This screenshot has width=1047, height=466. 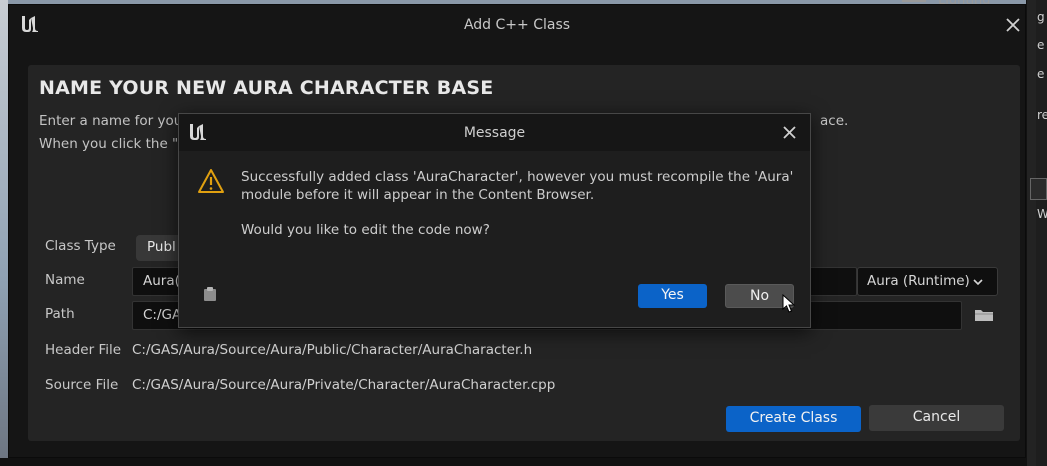 What do you see at coordinates (4, 233) in the screenshot?
I see `editor-viewport-fragment` at bounding box center [4, 233].